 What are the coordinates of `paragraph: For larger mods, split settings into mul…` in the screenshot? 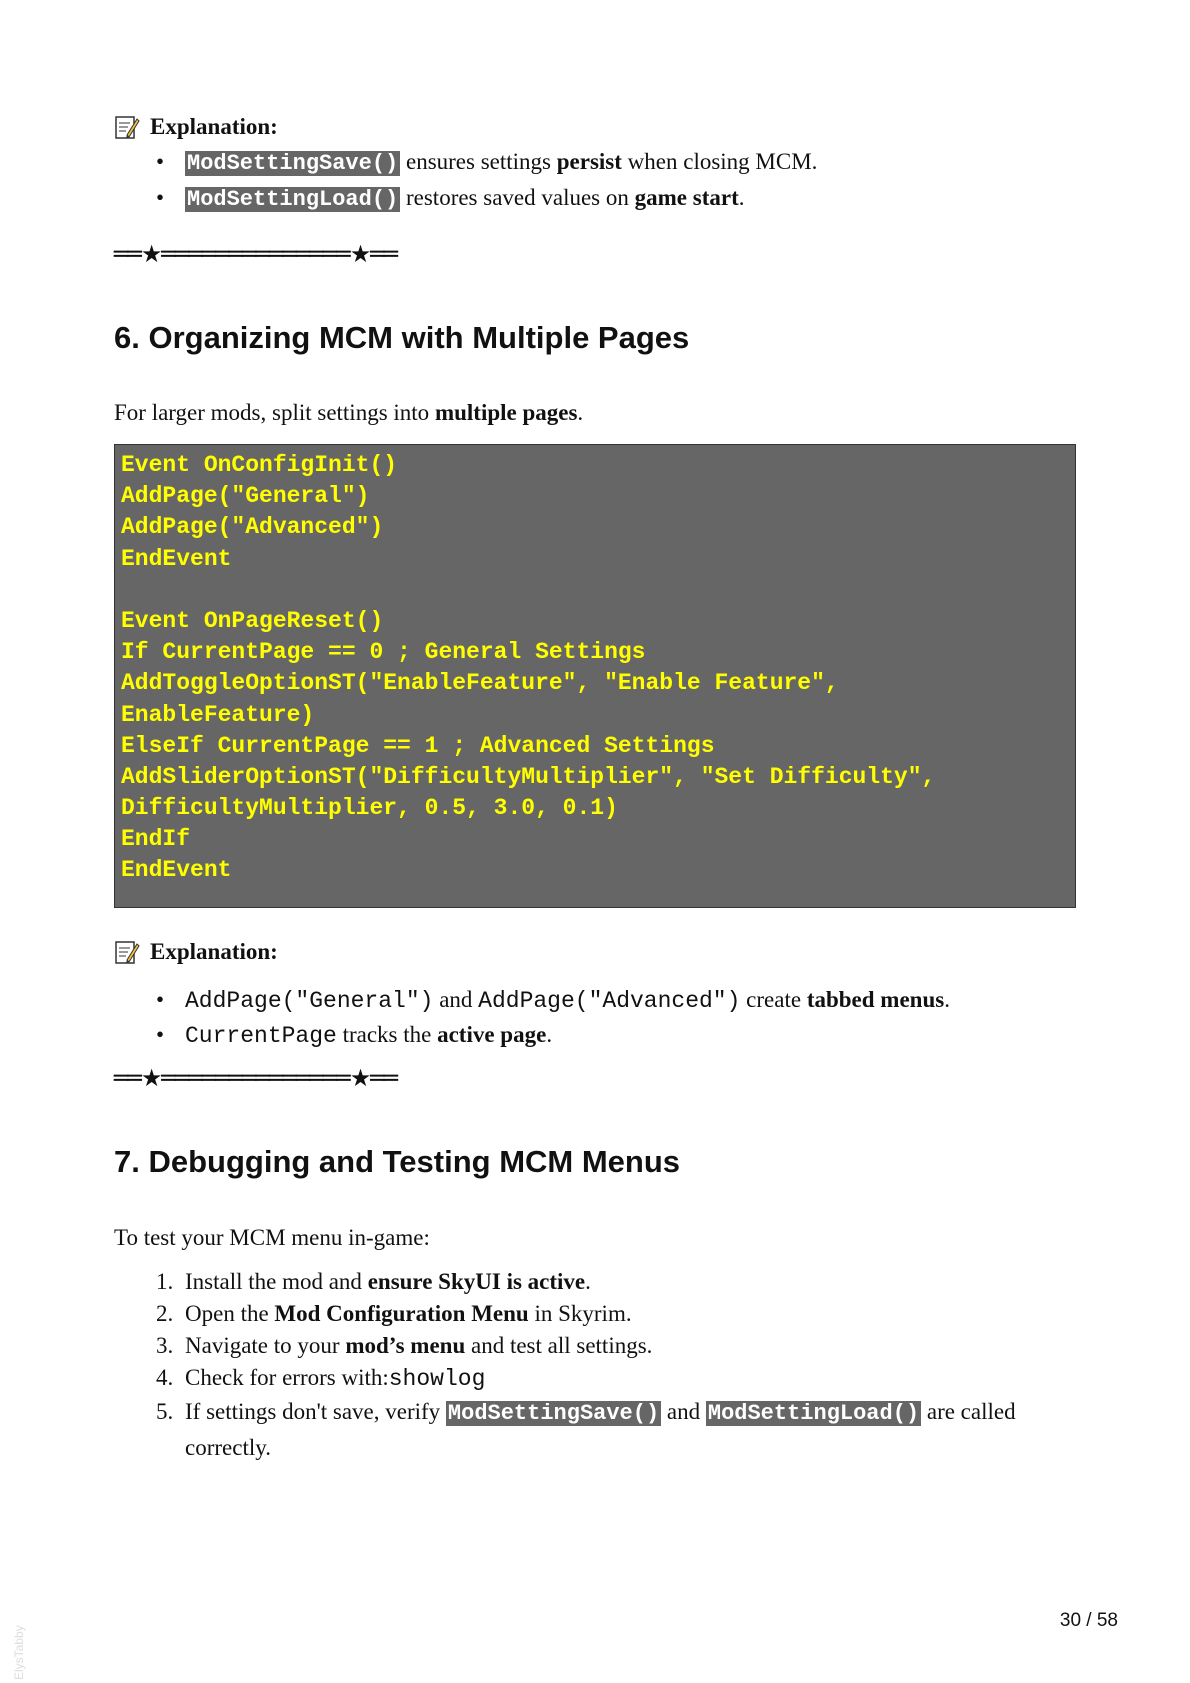 It's located at (348, 413).